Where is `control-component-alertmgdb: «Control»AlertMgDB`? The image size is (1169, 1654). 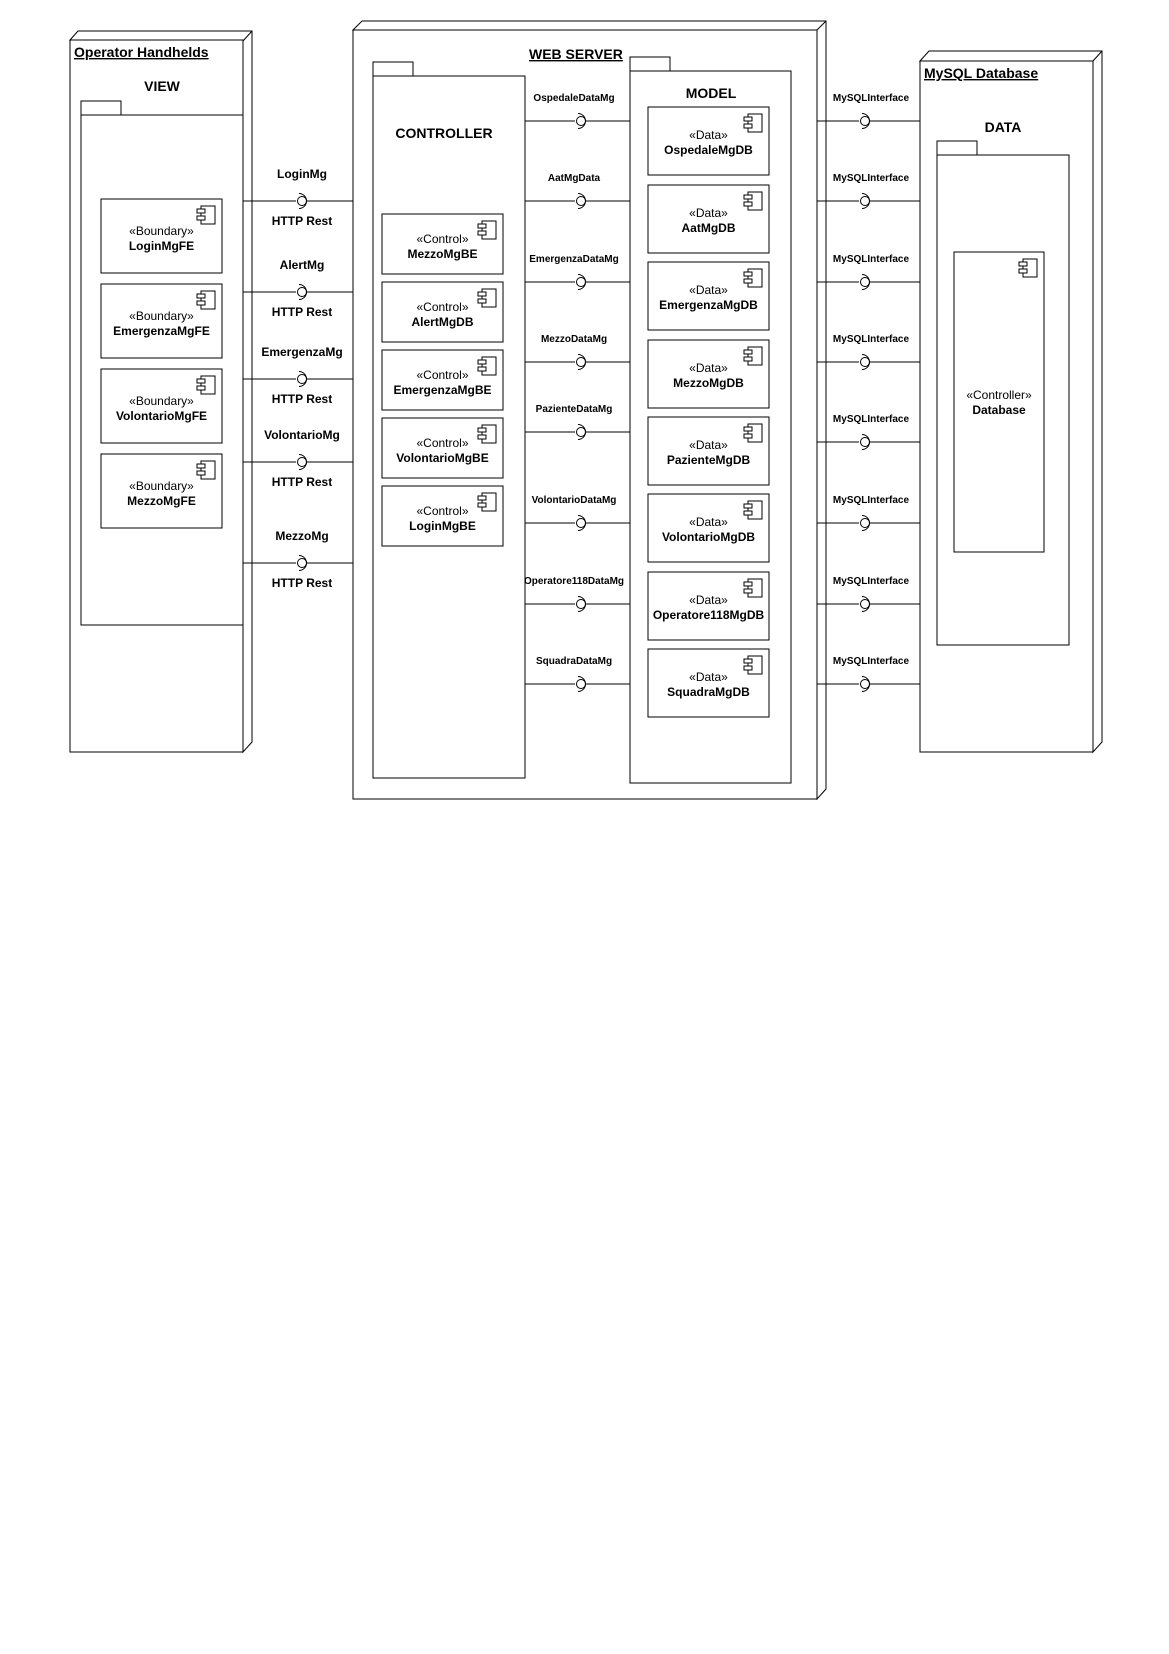 control-component-alertmgdb: «Control»AlertMgDB is located at coordinates (442, 312).